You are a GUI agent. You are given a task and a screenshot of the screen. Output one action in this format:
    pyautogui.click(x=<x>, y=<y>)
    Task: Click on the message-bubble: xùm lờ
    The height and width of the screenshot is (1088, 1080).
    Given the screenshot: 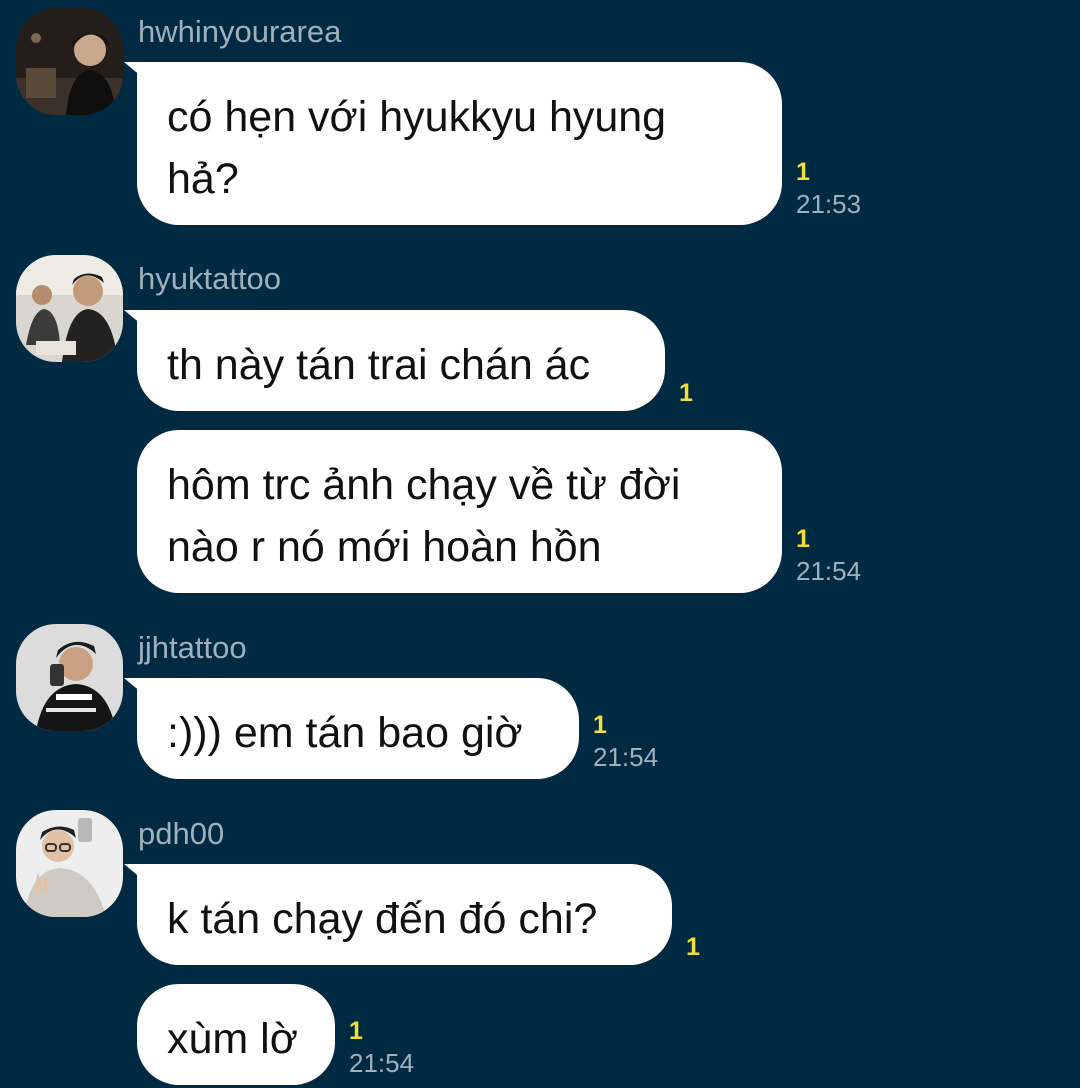 What is the action you would take?
    pyautogui.click(x=236, y=1034)
    